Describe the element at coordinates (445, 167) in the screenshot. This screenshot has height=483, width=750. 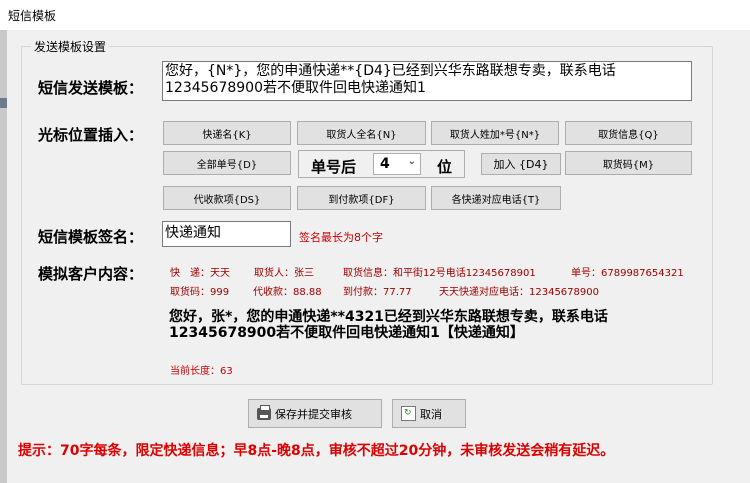
I see `digit-suffix-label: 位` at that location.